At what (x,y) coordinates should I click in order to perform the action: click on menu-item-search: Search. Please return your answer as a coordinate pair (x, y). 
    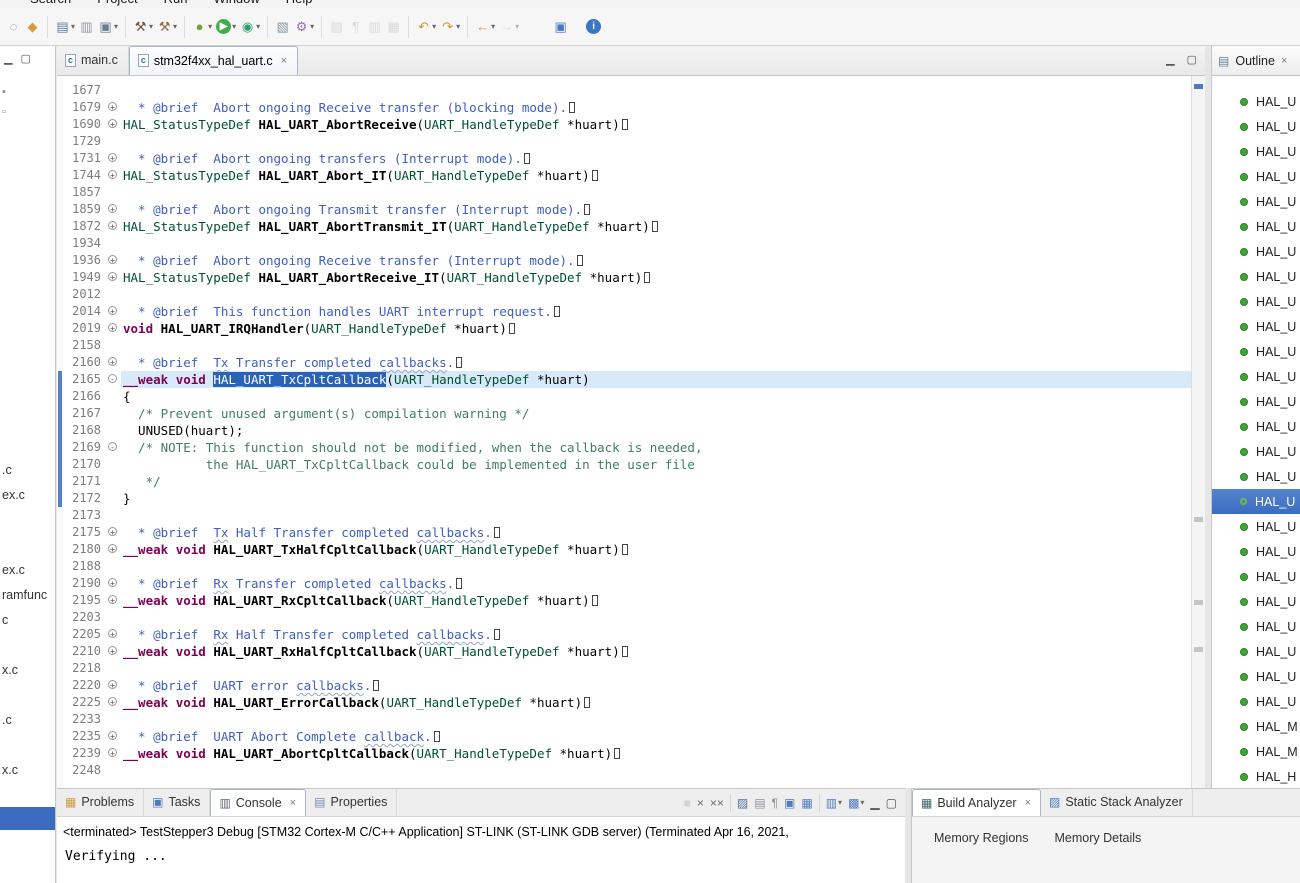
    Looking at the image, I should click on (50, 3).